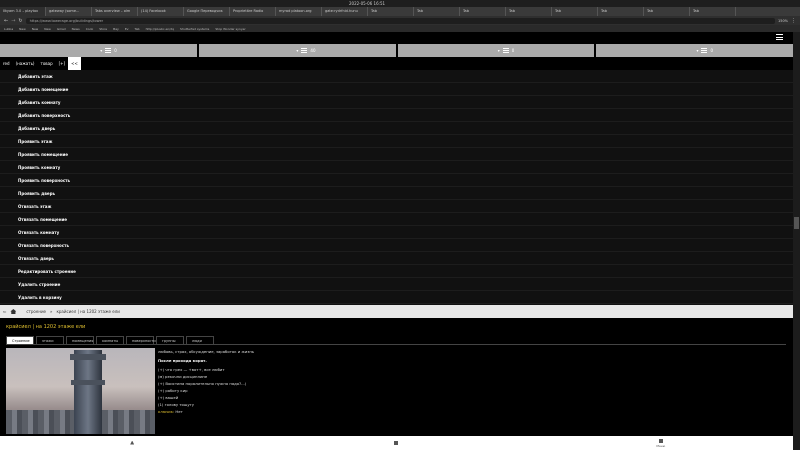  I want to click on selector-cell-2: ▾ 40, so click(297, 50).